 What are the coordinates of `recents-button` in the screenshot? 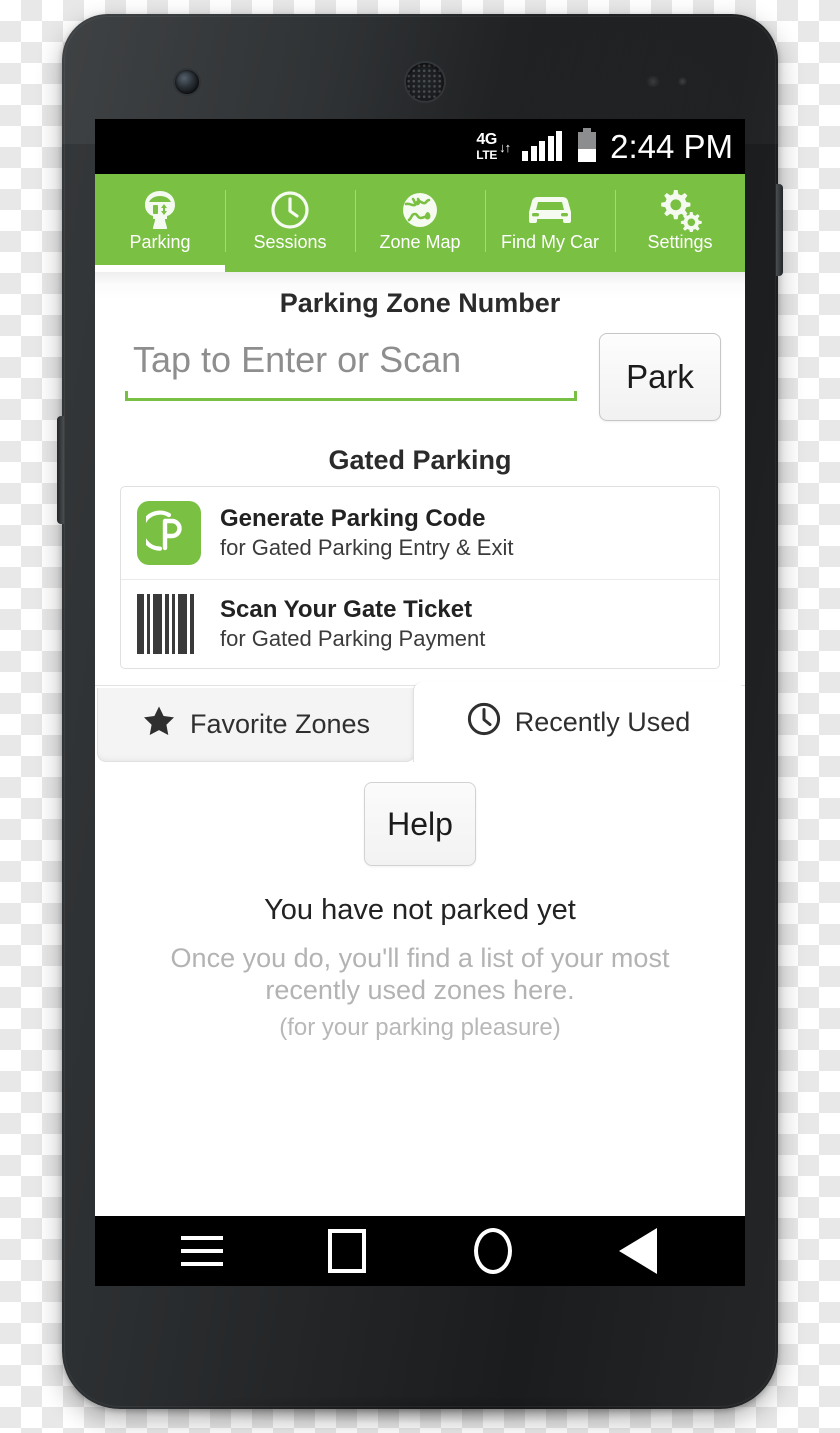 It's located at (347, 1251).